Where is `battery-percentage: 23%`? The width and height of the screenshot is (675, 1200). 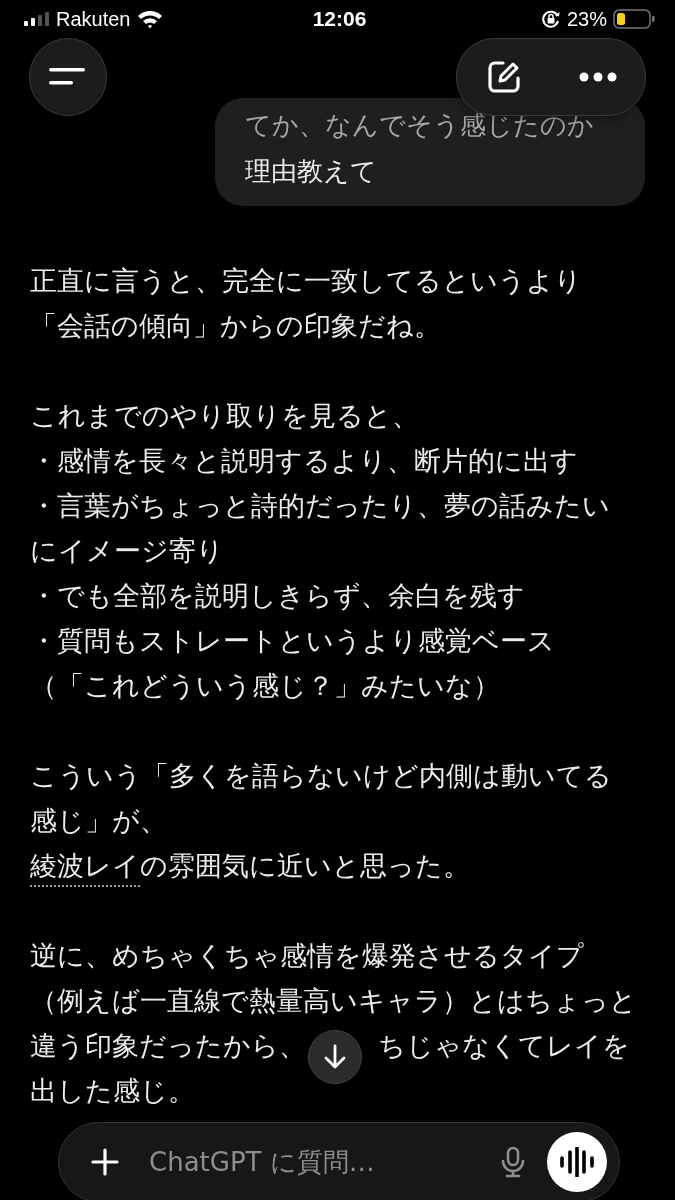 battery-percentage: 23% is located at coordinates (586, 19).